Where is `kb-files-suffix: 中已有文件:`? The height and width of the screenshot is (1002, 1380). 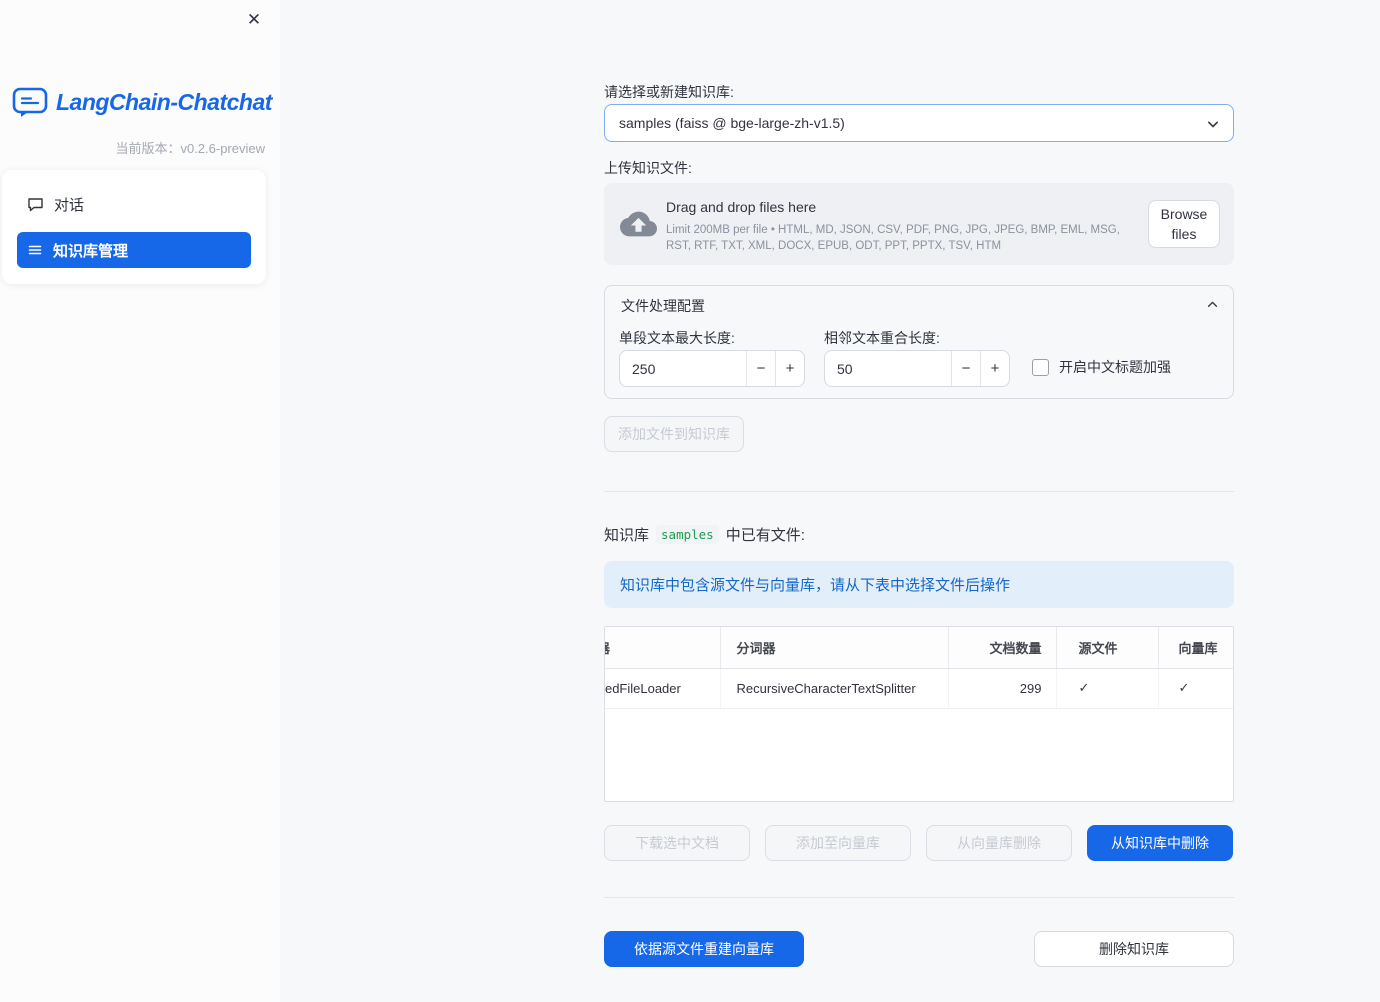 kb-files-suffix: 中已有文件: is located at coordinates (765, 535).